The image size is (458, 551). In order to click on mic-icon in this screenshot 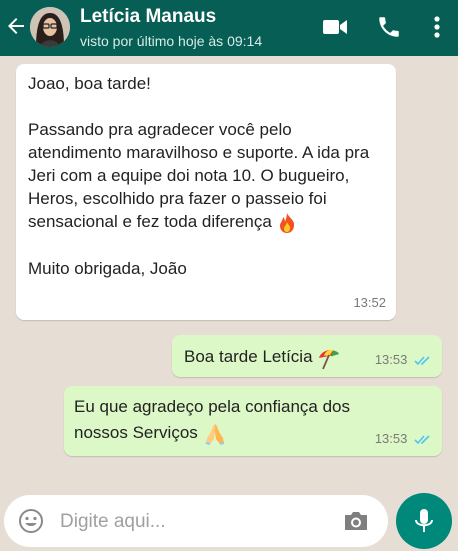, I will do `click(424, 520)`.